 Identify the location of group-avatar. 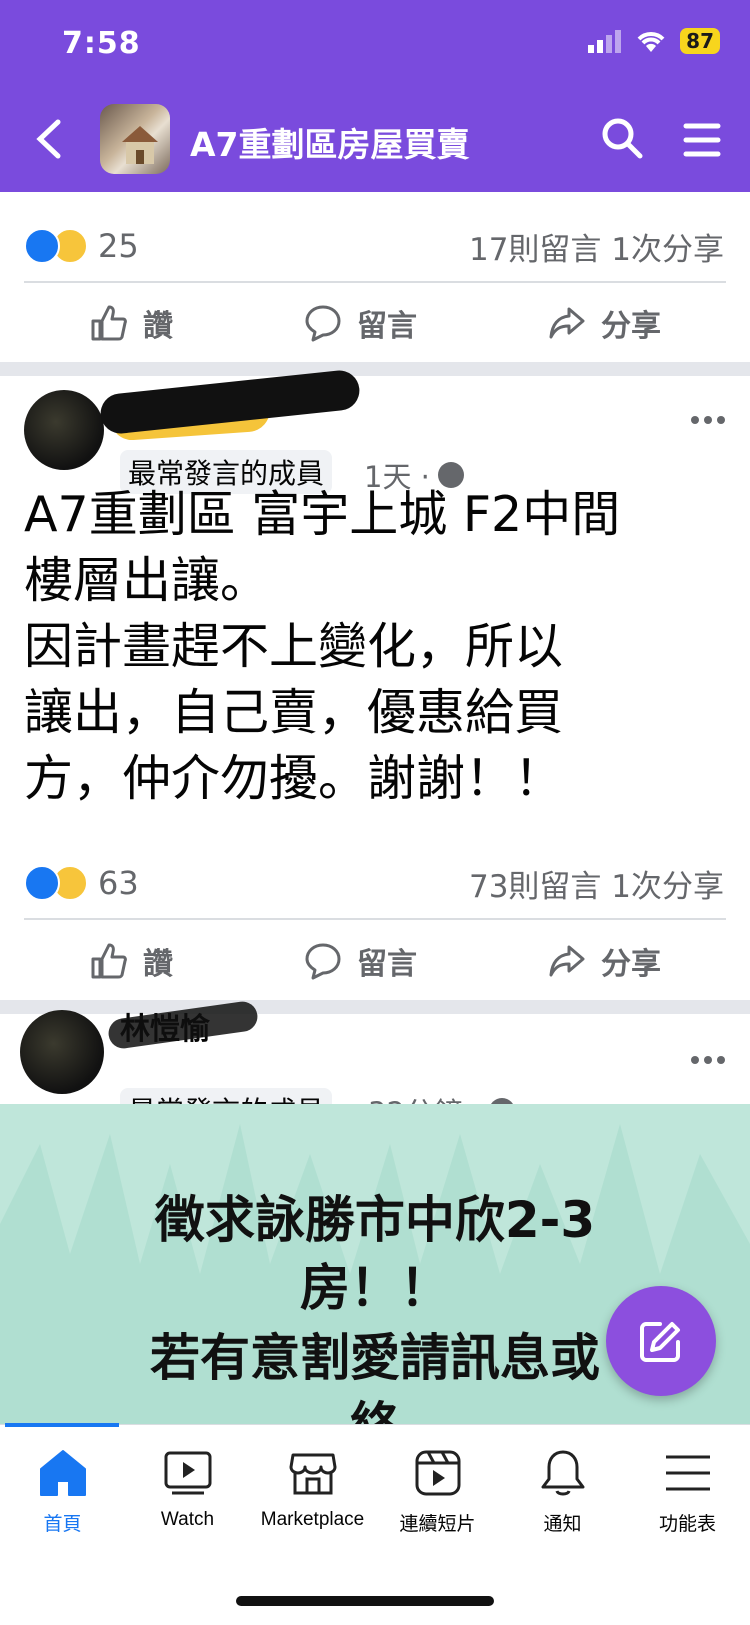
(135, 139).